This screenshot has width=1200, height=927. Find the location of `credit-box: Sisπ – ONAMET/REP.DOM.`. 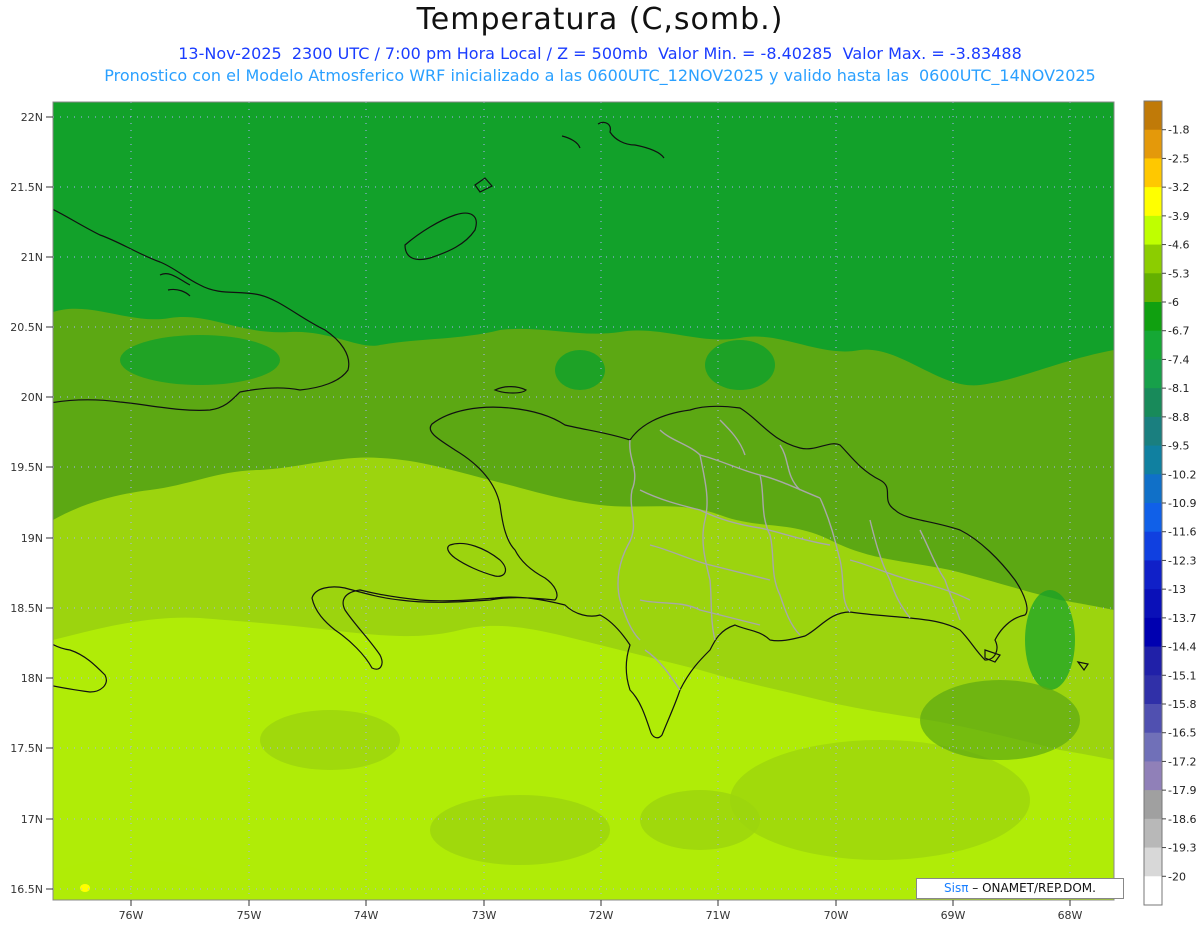

credit-box: Sisπ – ONAMET/REP.DOM. is located at coordinates (1020, 888).